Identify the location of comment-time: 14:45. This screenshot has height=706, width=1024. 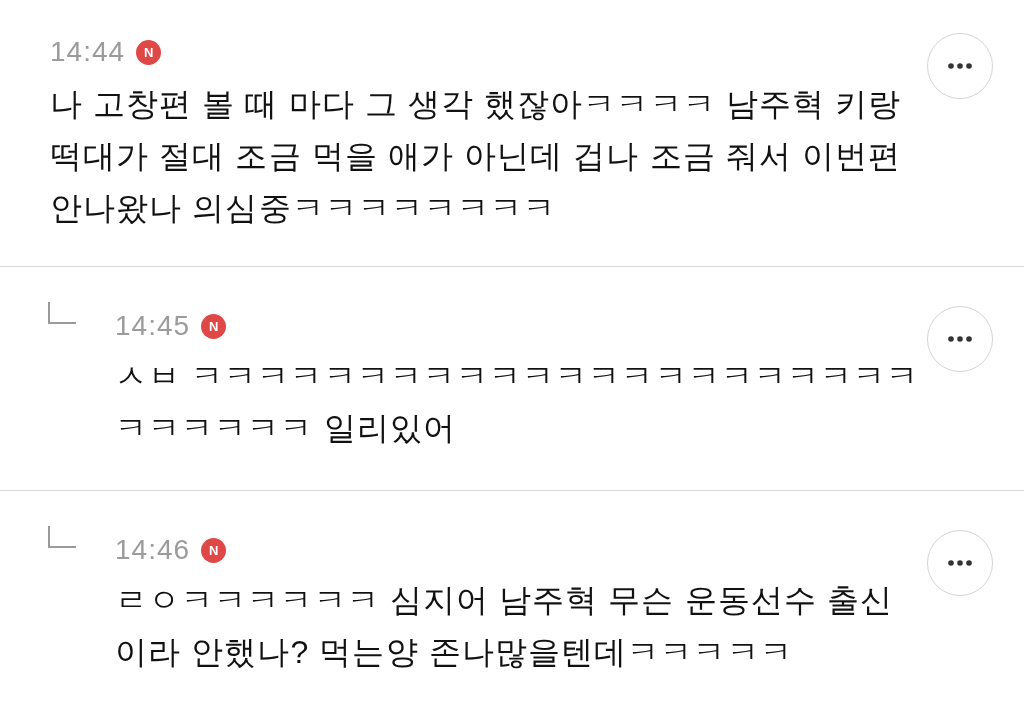
(153, 326).